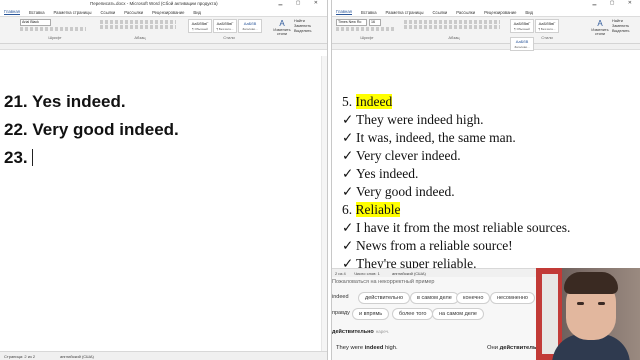 This screenshot has width=640, height=360. Describe the element at coordinates (434, 298) in the screenshot. I see `chip-v-samom-dele: в самом деле` at that location.